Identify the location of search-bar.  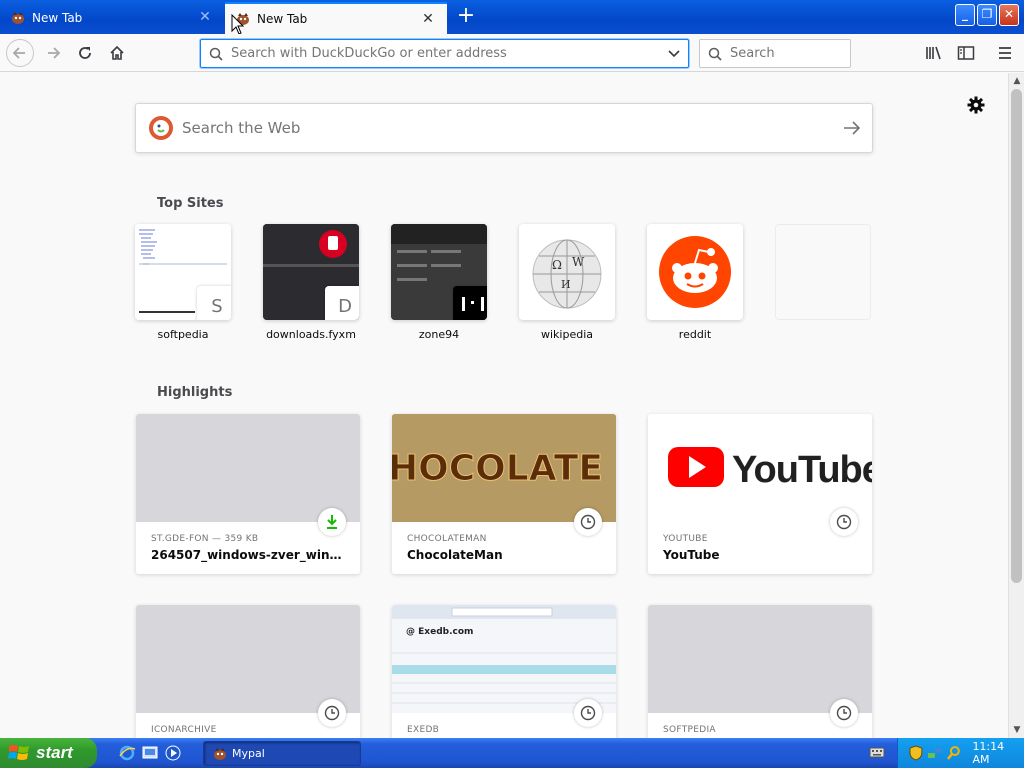
(775, 53).